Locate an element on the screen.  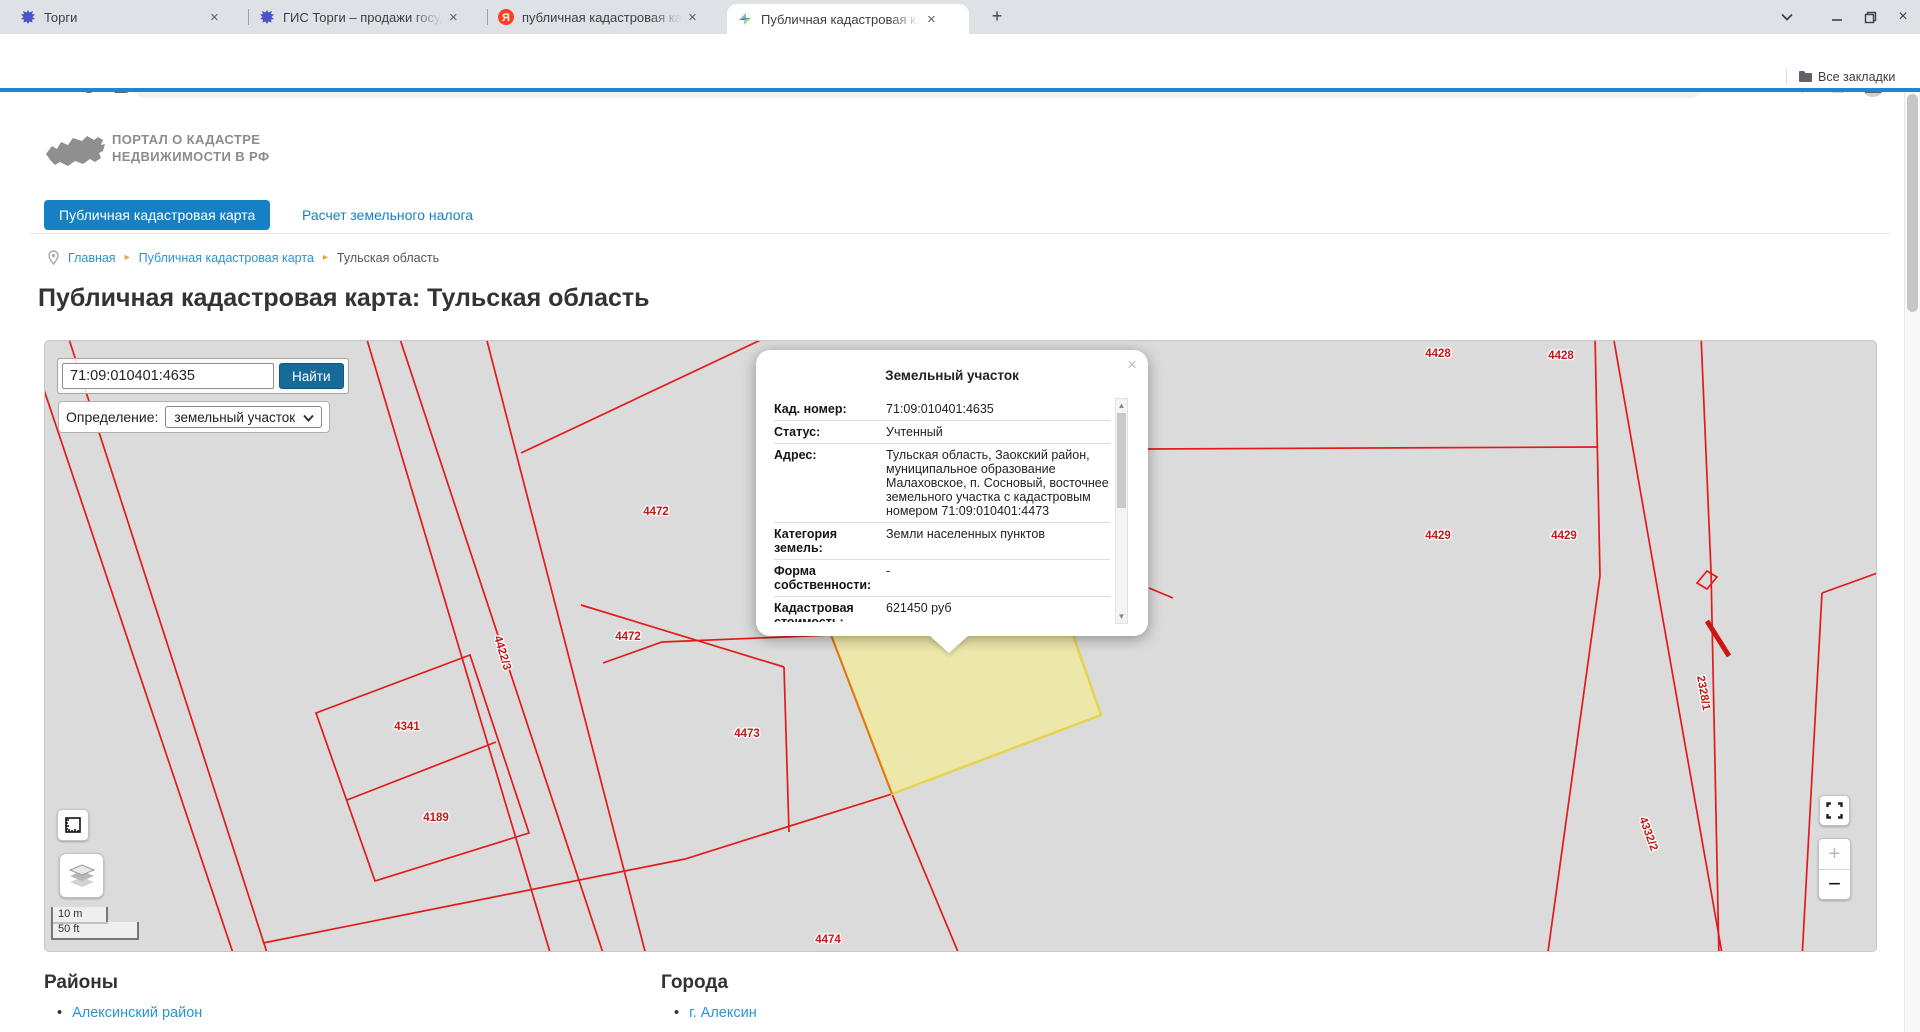
parcel-number-label: 2328/1 is located at coordinates (1703, 693).